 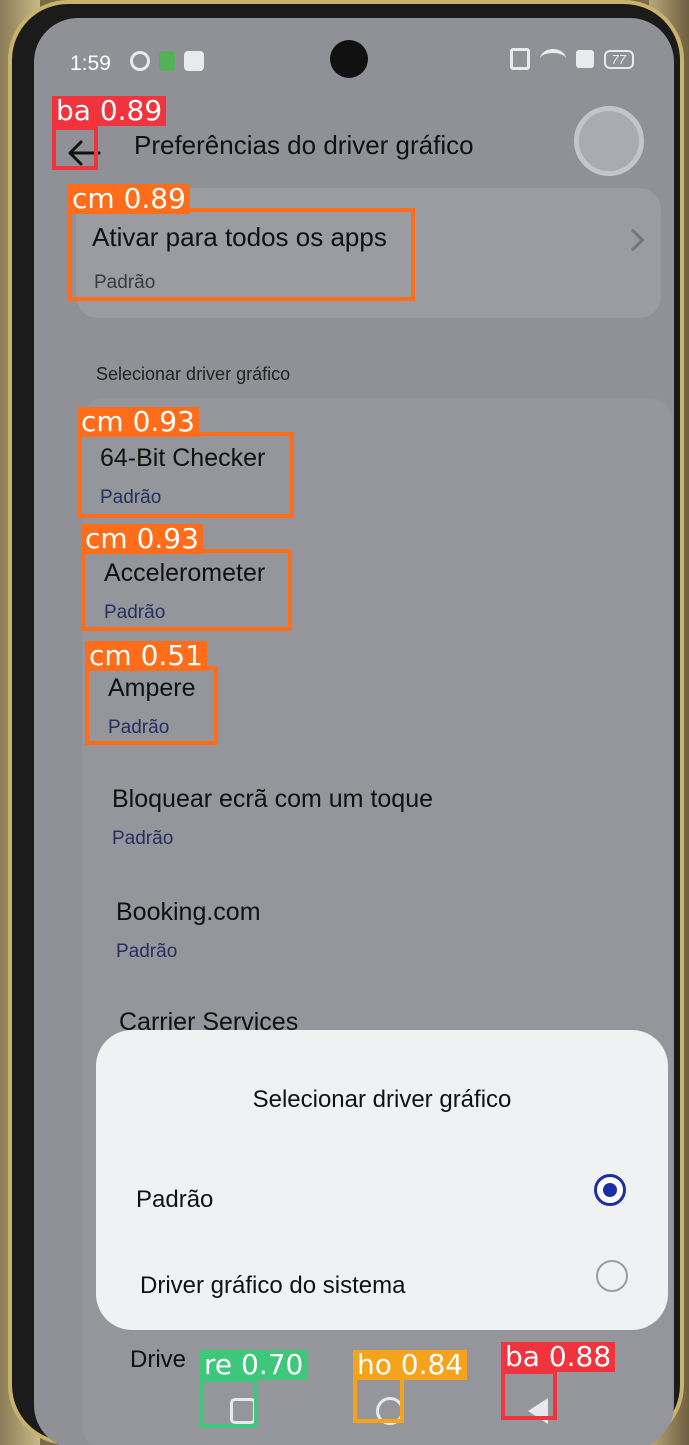 I want to click on radio-selected-icon, so click(x=610, y=1190).